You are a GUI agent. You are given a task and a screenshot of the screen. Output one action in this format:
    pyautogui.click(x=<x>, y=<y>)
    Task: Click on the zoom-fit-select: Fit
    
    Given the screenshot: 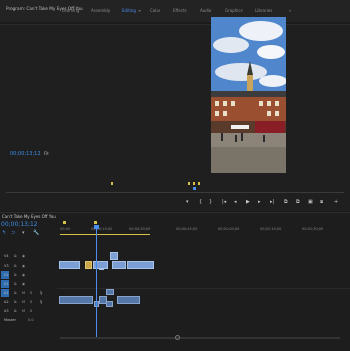 What is the action you would take?
    pyautogui.click(x=46, y=153)
    